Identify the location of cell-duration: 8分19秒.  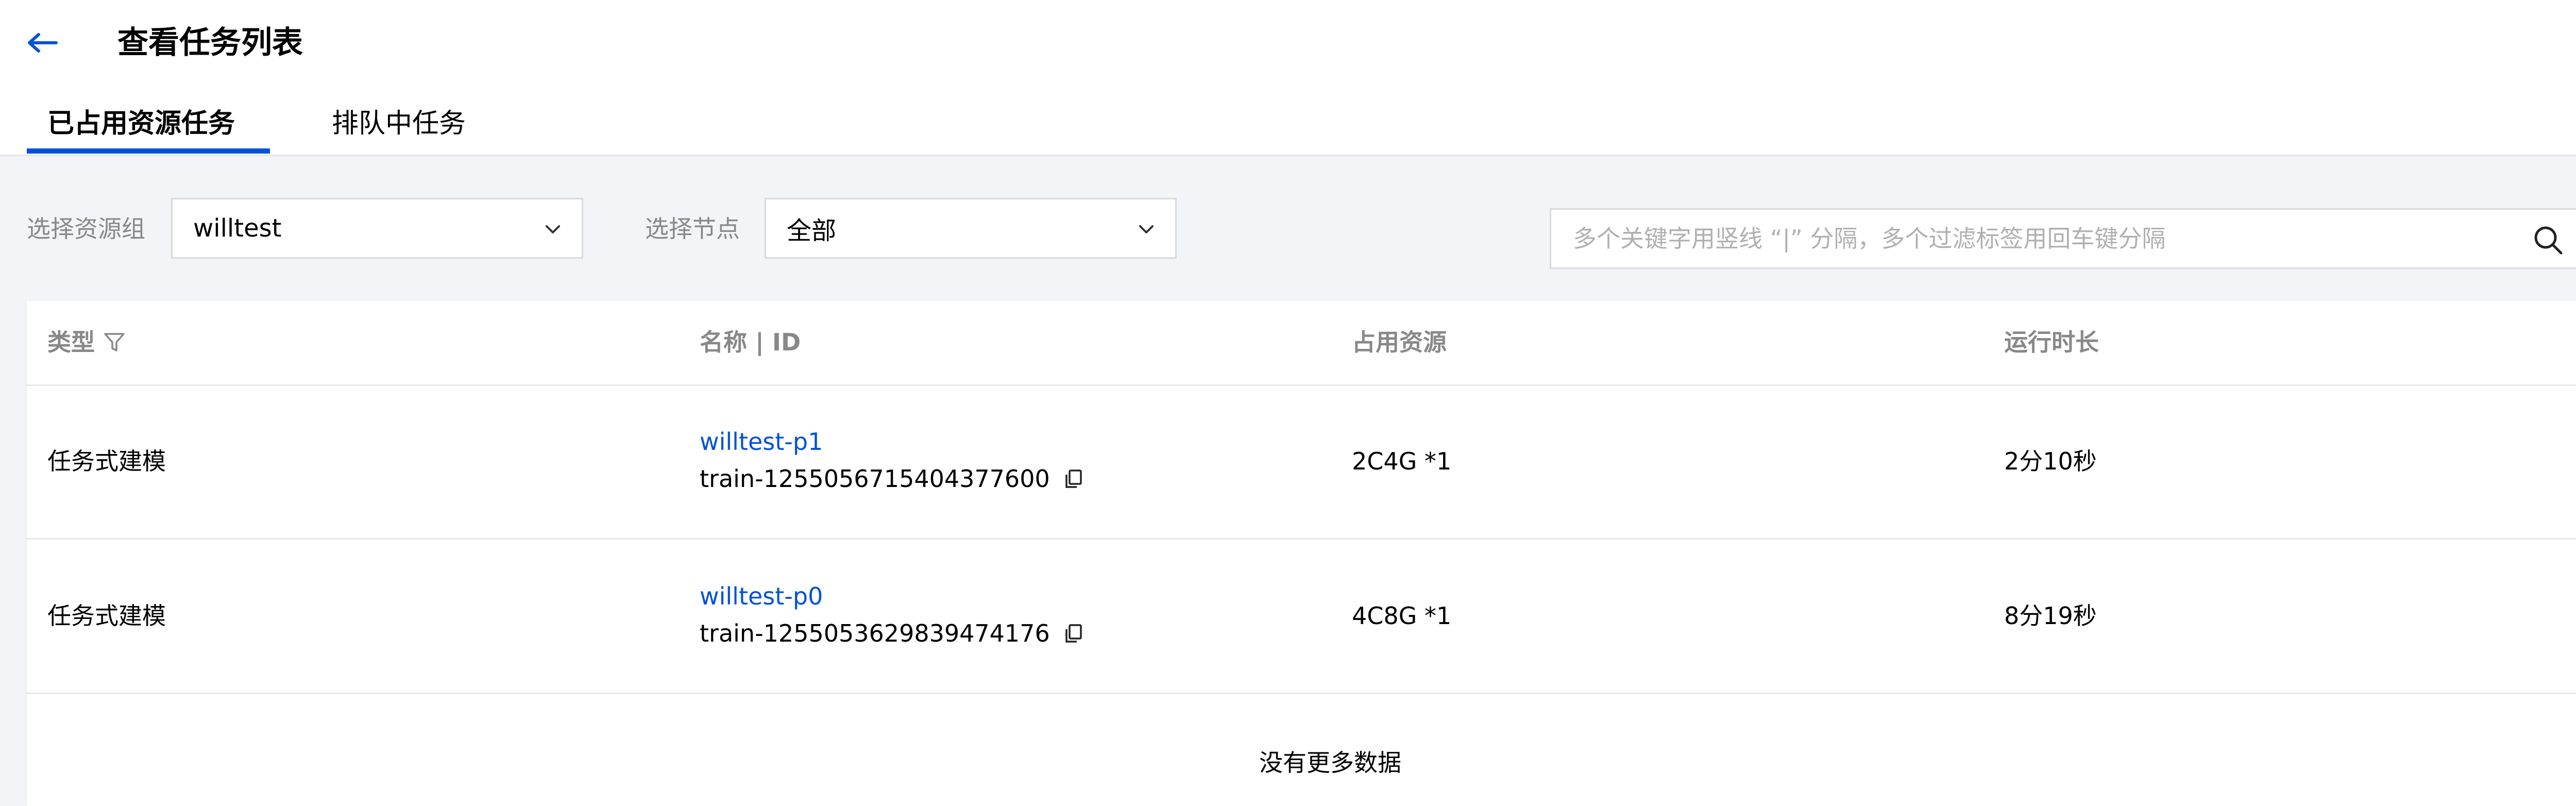
(2050, 616).